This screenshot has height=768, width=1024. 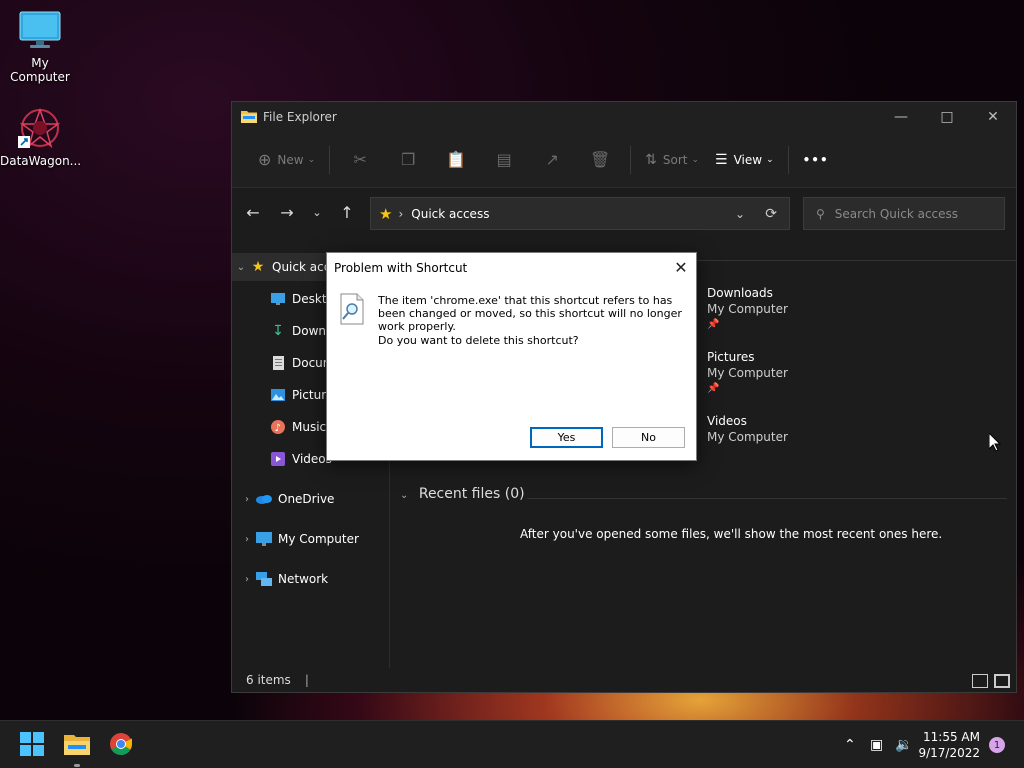 I want to click on recent-files-header: ⌄ Recent files (0), so click(x=462, y=494).